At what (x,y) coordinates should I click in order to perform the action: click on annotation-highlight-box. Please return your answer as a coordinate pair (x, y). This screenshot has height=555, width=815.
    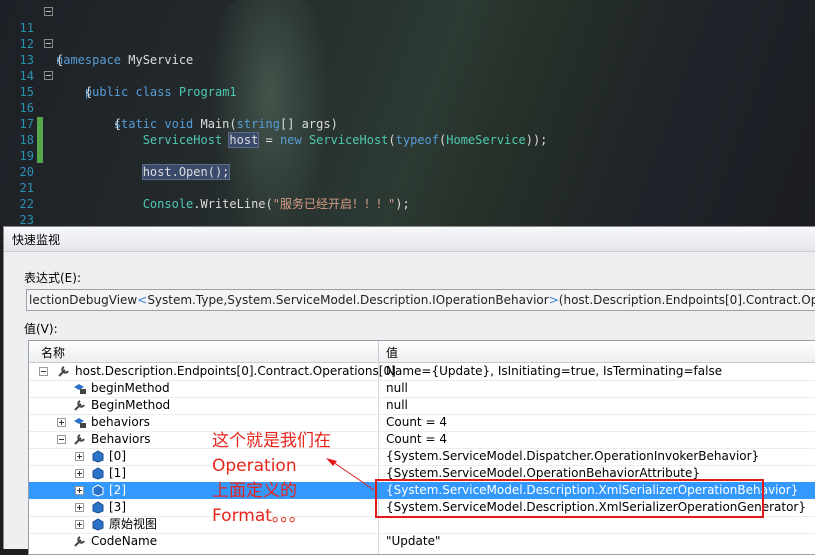
    Looking at the image, I should click on (569, 498).